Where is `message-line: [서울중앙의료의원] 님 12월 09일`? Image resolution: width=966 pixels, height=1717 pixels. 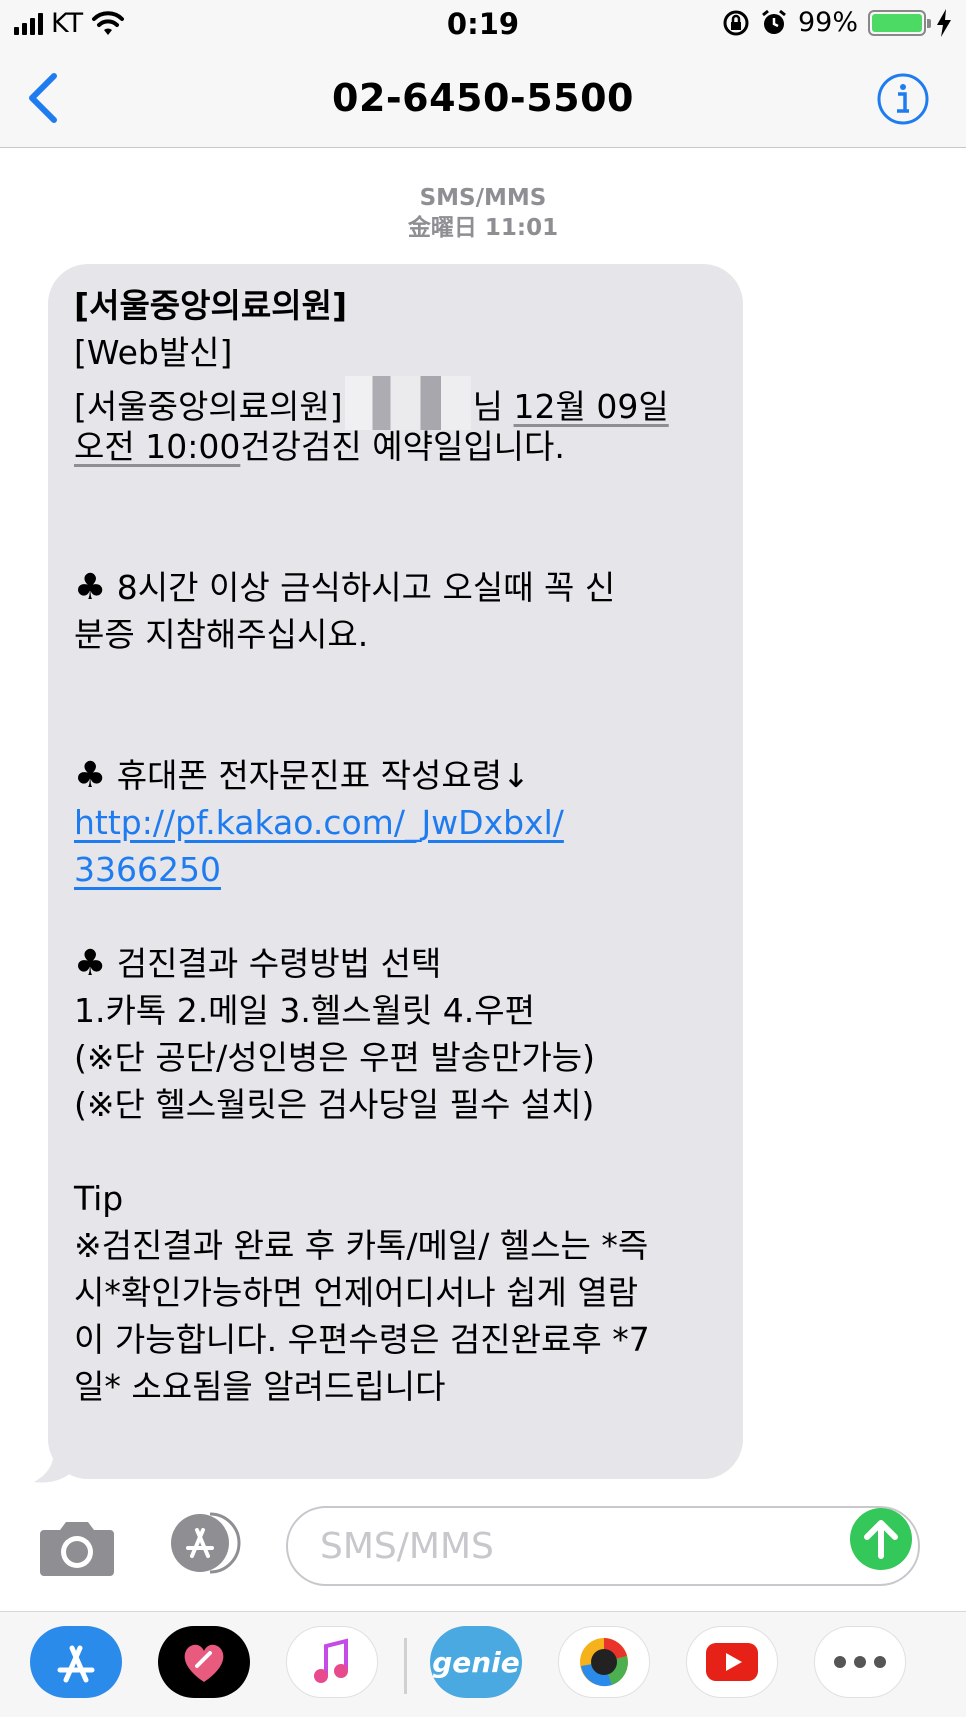
message-line: [서울중앙의료의원] 님 12월 09일 is located at coordinates (395, 403).